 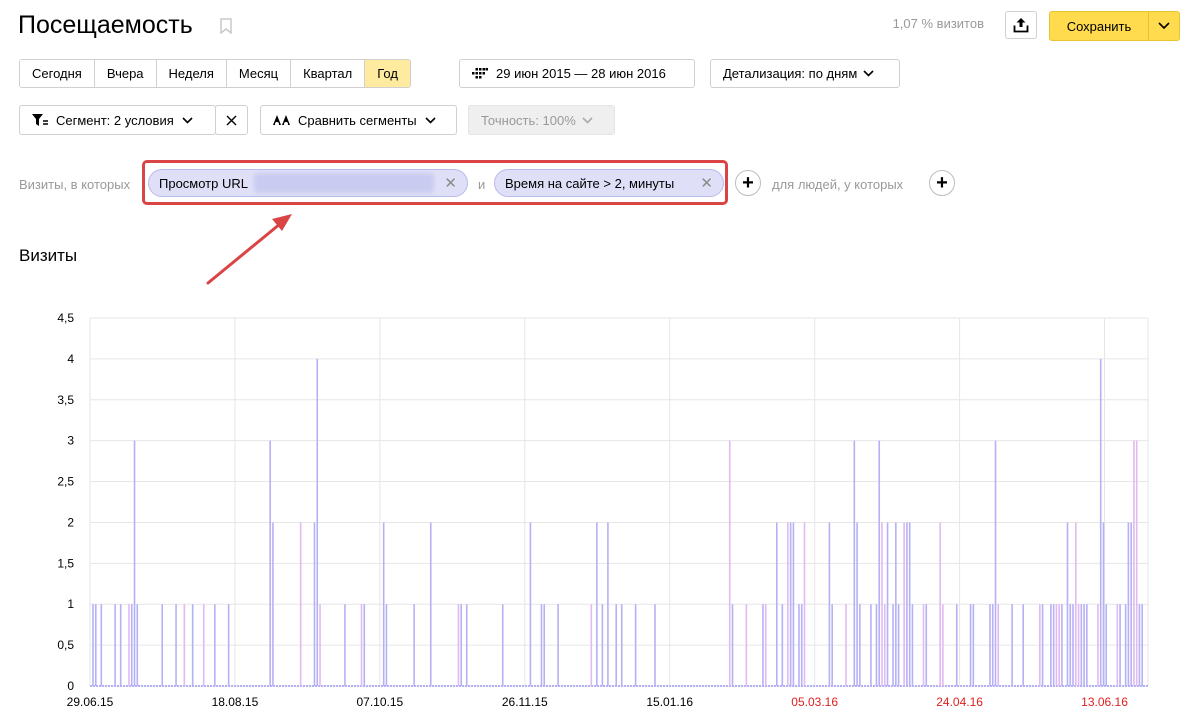 What do you see at coordinates (65, 563) in the screenshot?
I see `y-tick-label: 1,5` at bounding box center [65, 563].